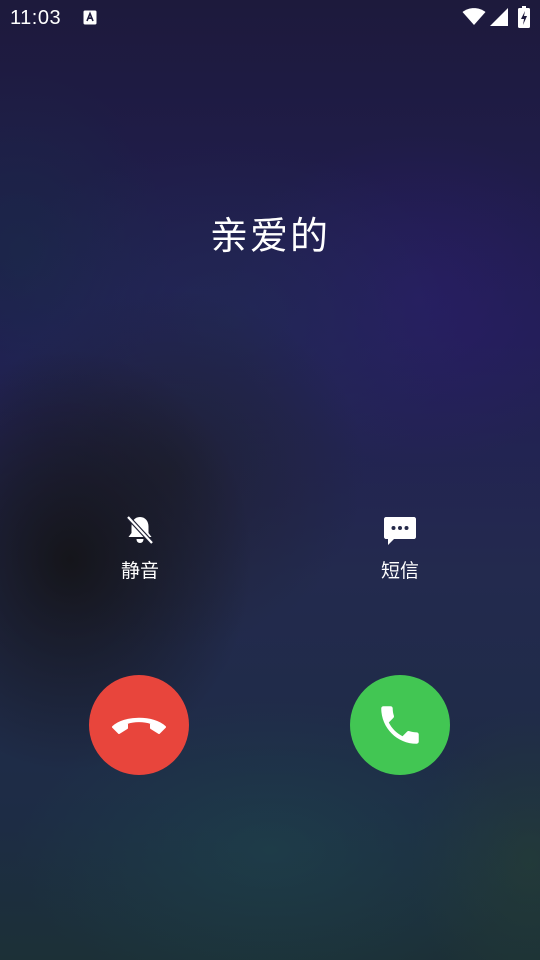 This screenshot has width=540, height=960. What do you see at coordinates (140, 547) in the screenshot?
I see `mute-button: 静音` at bounding box center [140, 547].